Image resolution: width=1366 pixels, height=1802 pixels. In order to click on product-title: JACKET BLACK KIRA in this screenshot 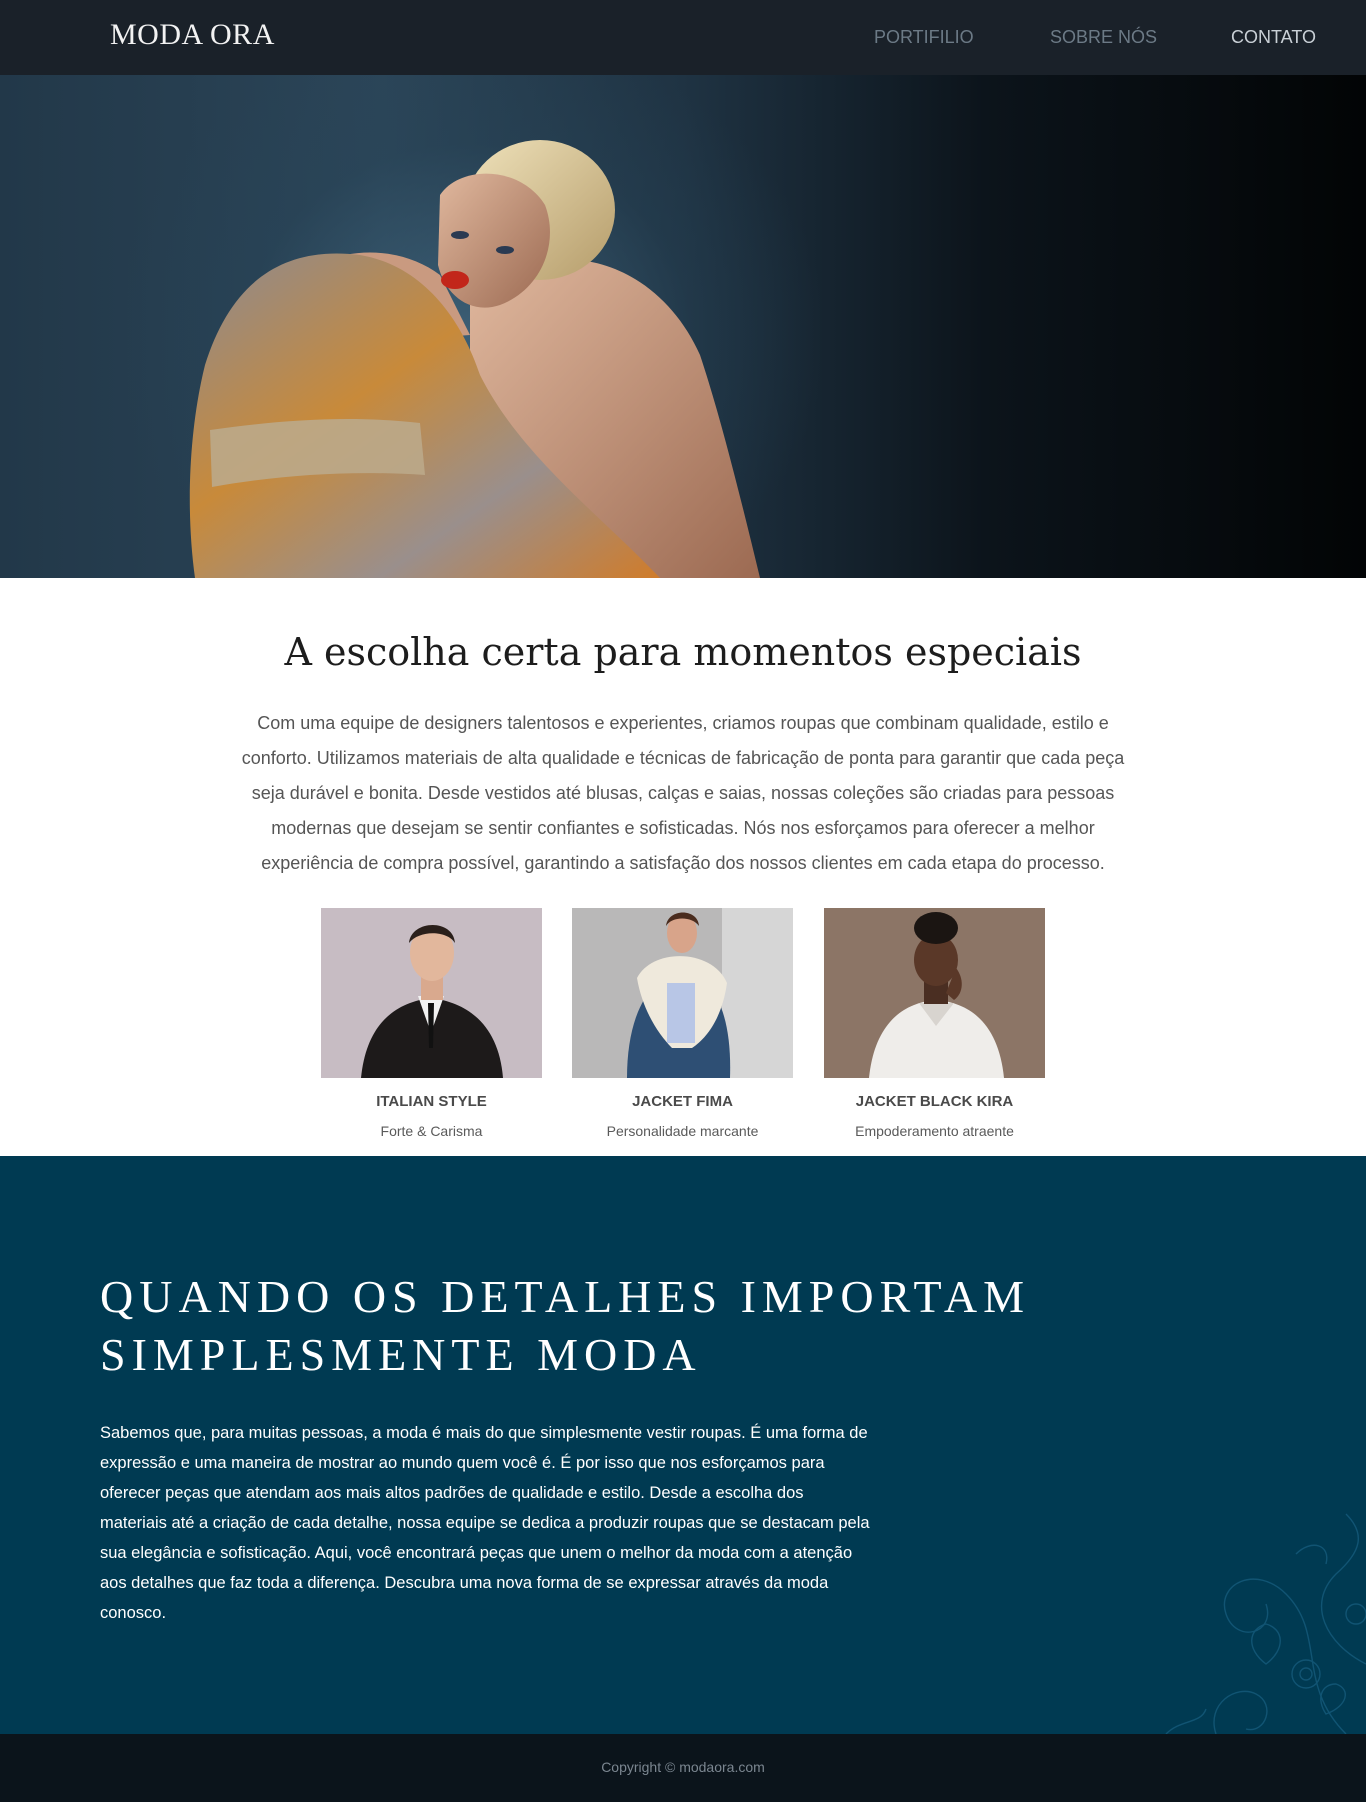, I will do `click(934, 1101)`.